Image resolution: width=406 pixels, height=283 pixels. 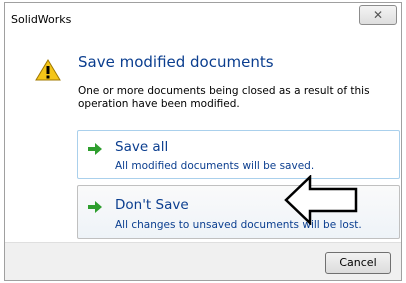 What do you see at coordinates (203, 20) in the screenshot?
I see `title-bar: SolidWorks ✕` at bounding box center [203, 20].